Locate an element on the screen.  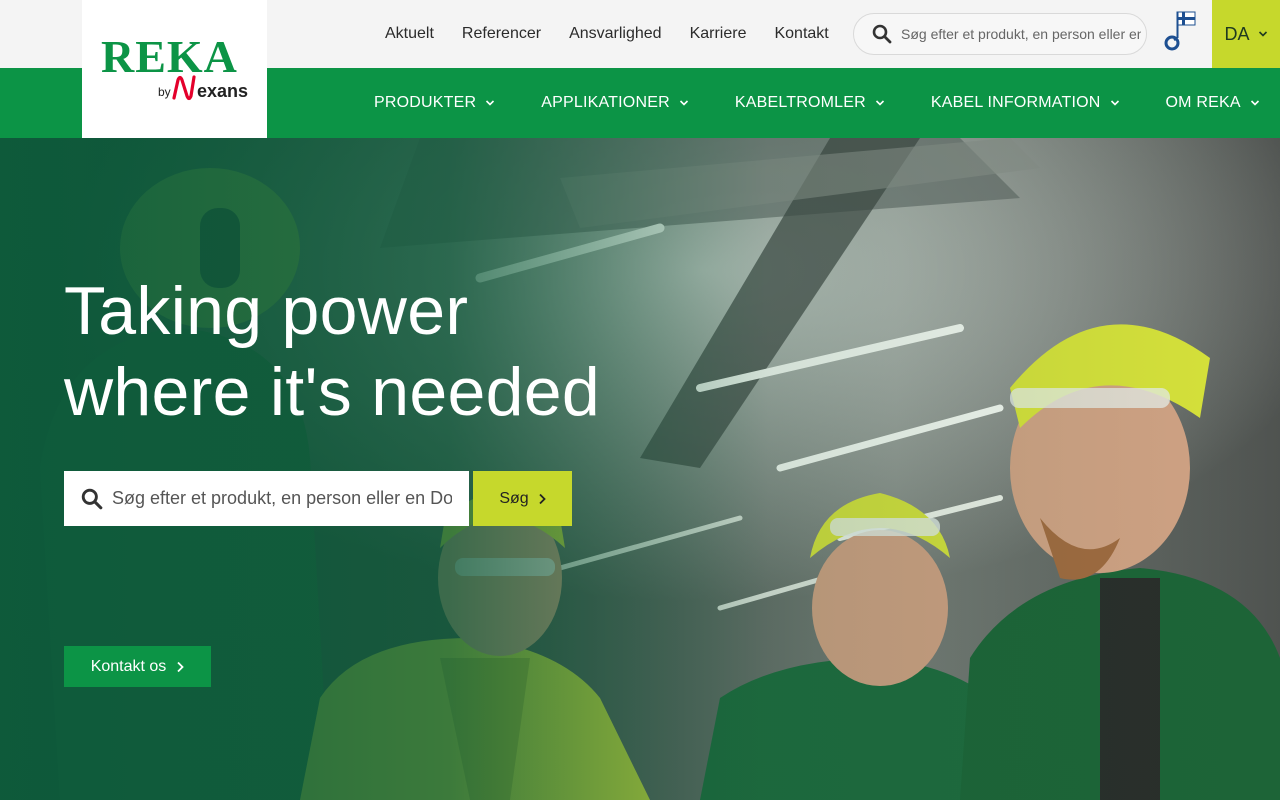
nav-label: KABEL INFORMATION is located at coordinates (1015, 102).